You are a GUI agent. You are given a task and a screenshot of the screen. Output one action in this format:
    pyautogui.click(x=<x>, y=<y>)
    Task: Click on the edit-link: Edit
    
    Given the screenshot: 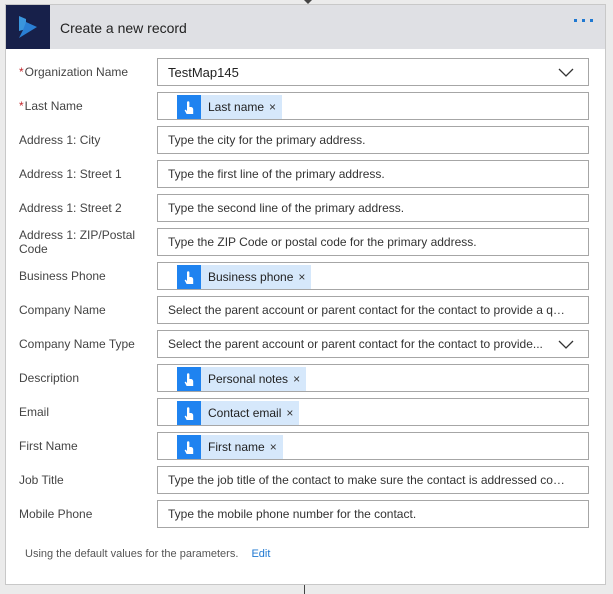 What is the action you would take?
    pyautogui.click(x=260, y=554)
    